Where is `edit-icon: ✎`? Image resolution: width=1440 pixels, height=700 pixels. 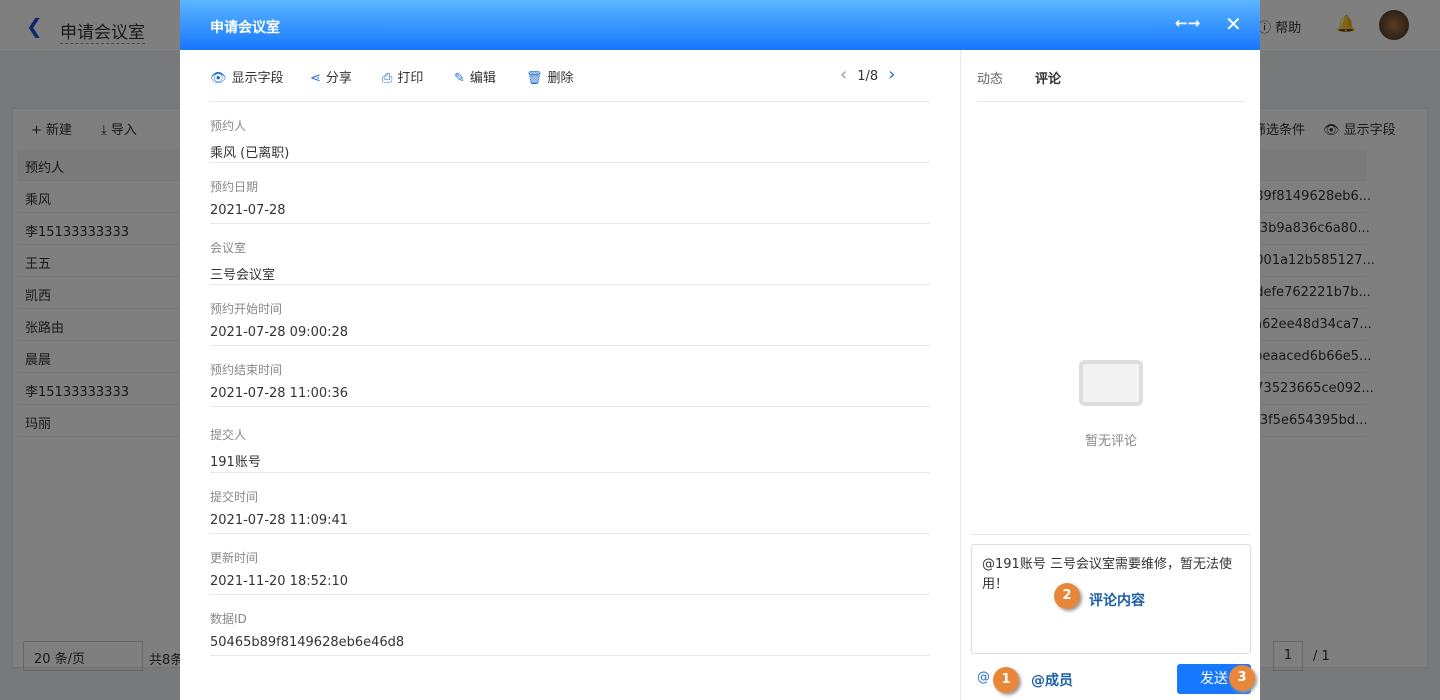 edit-icon: ✎ is located at coordinates (459, 78).